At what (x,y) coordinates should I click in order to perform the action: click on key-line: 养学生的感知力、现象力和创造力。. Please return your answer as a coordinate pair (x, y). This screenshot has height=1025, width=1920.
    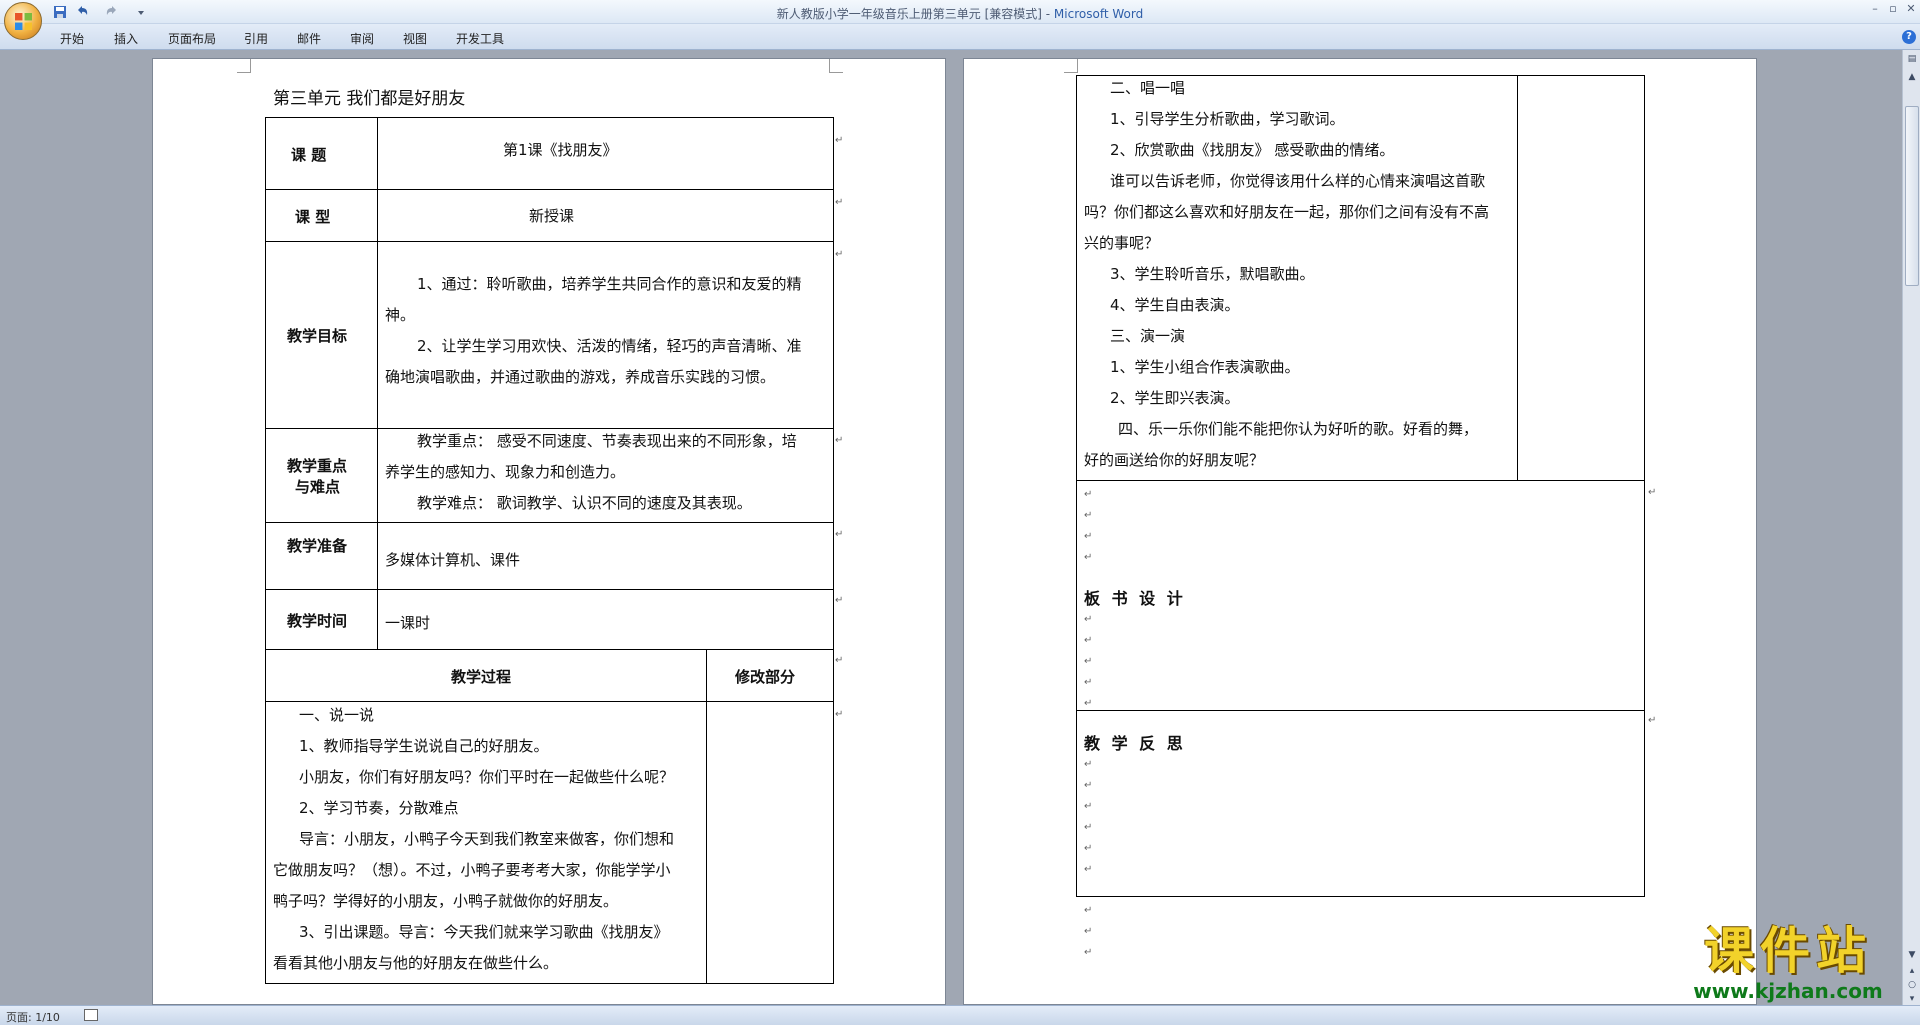
    Looking at the image, I should click on (505, 472).